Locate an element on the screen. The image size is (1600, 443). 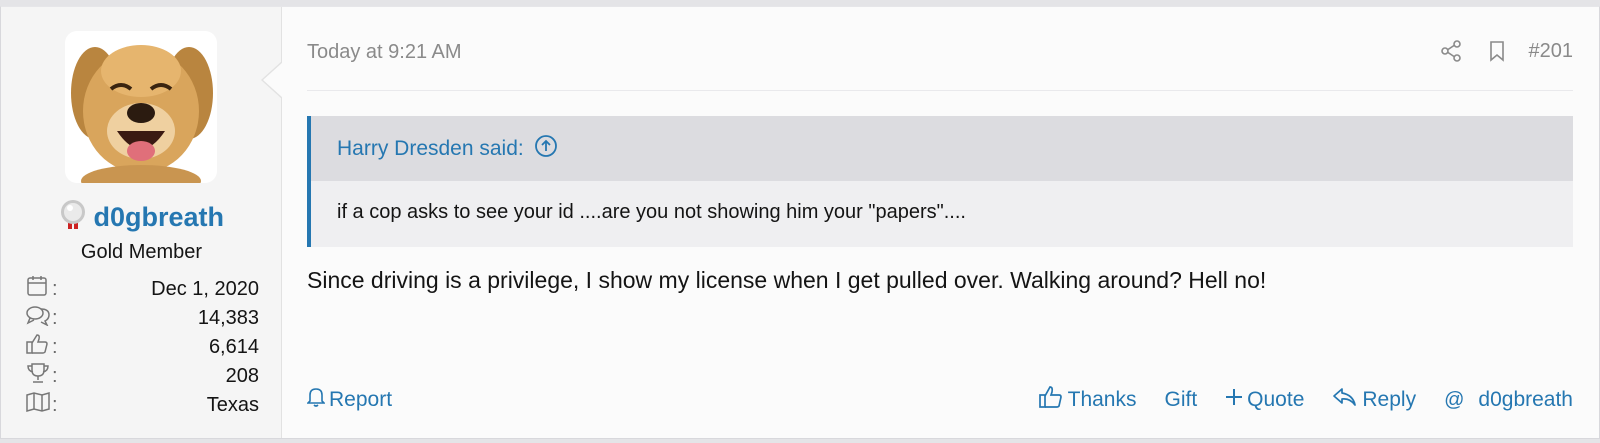
gift-button: Gift is located at coordinates (1181, 400).